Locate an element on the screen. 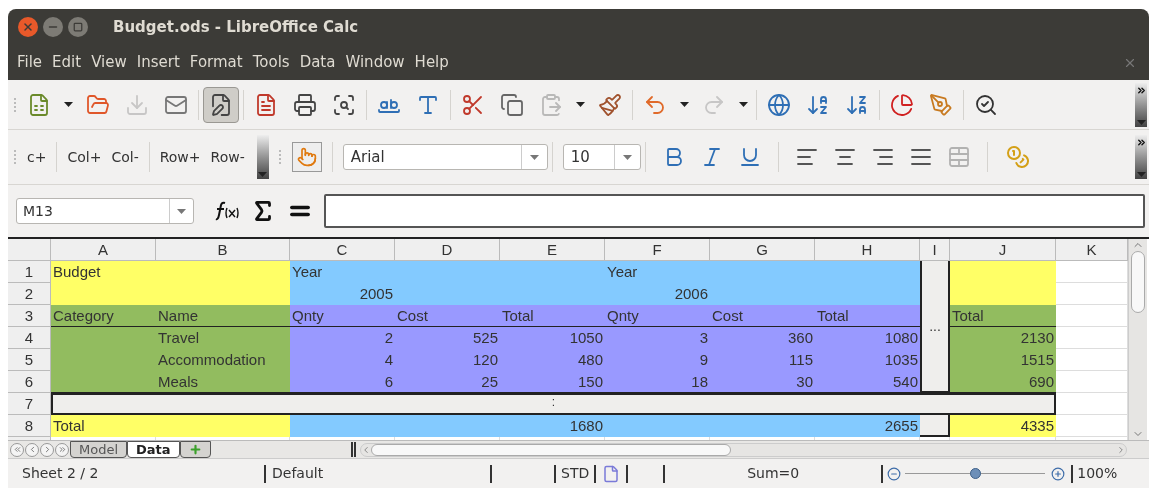  tab-splitter is located at coordinates (353, 449).